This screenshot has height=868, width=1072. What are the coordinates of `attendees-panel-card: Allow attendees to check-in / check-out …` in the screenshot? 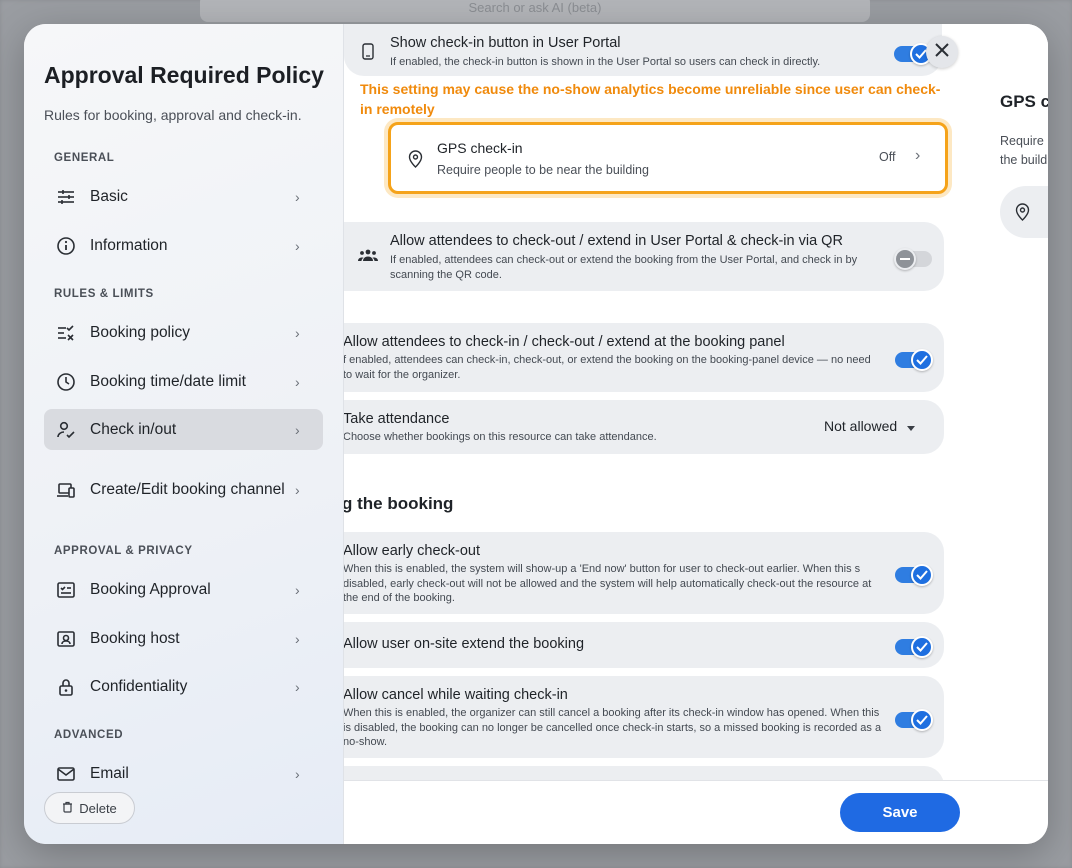 It's located at (644, 357).